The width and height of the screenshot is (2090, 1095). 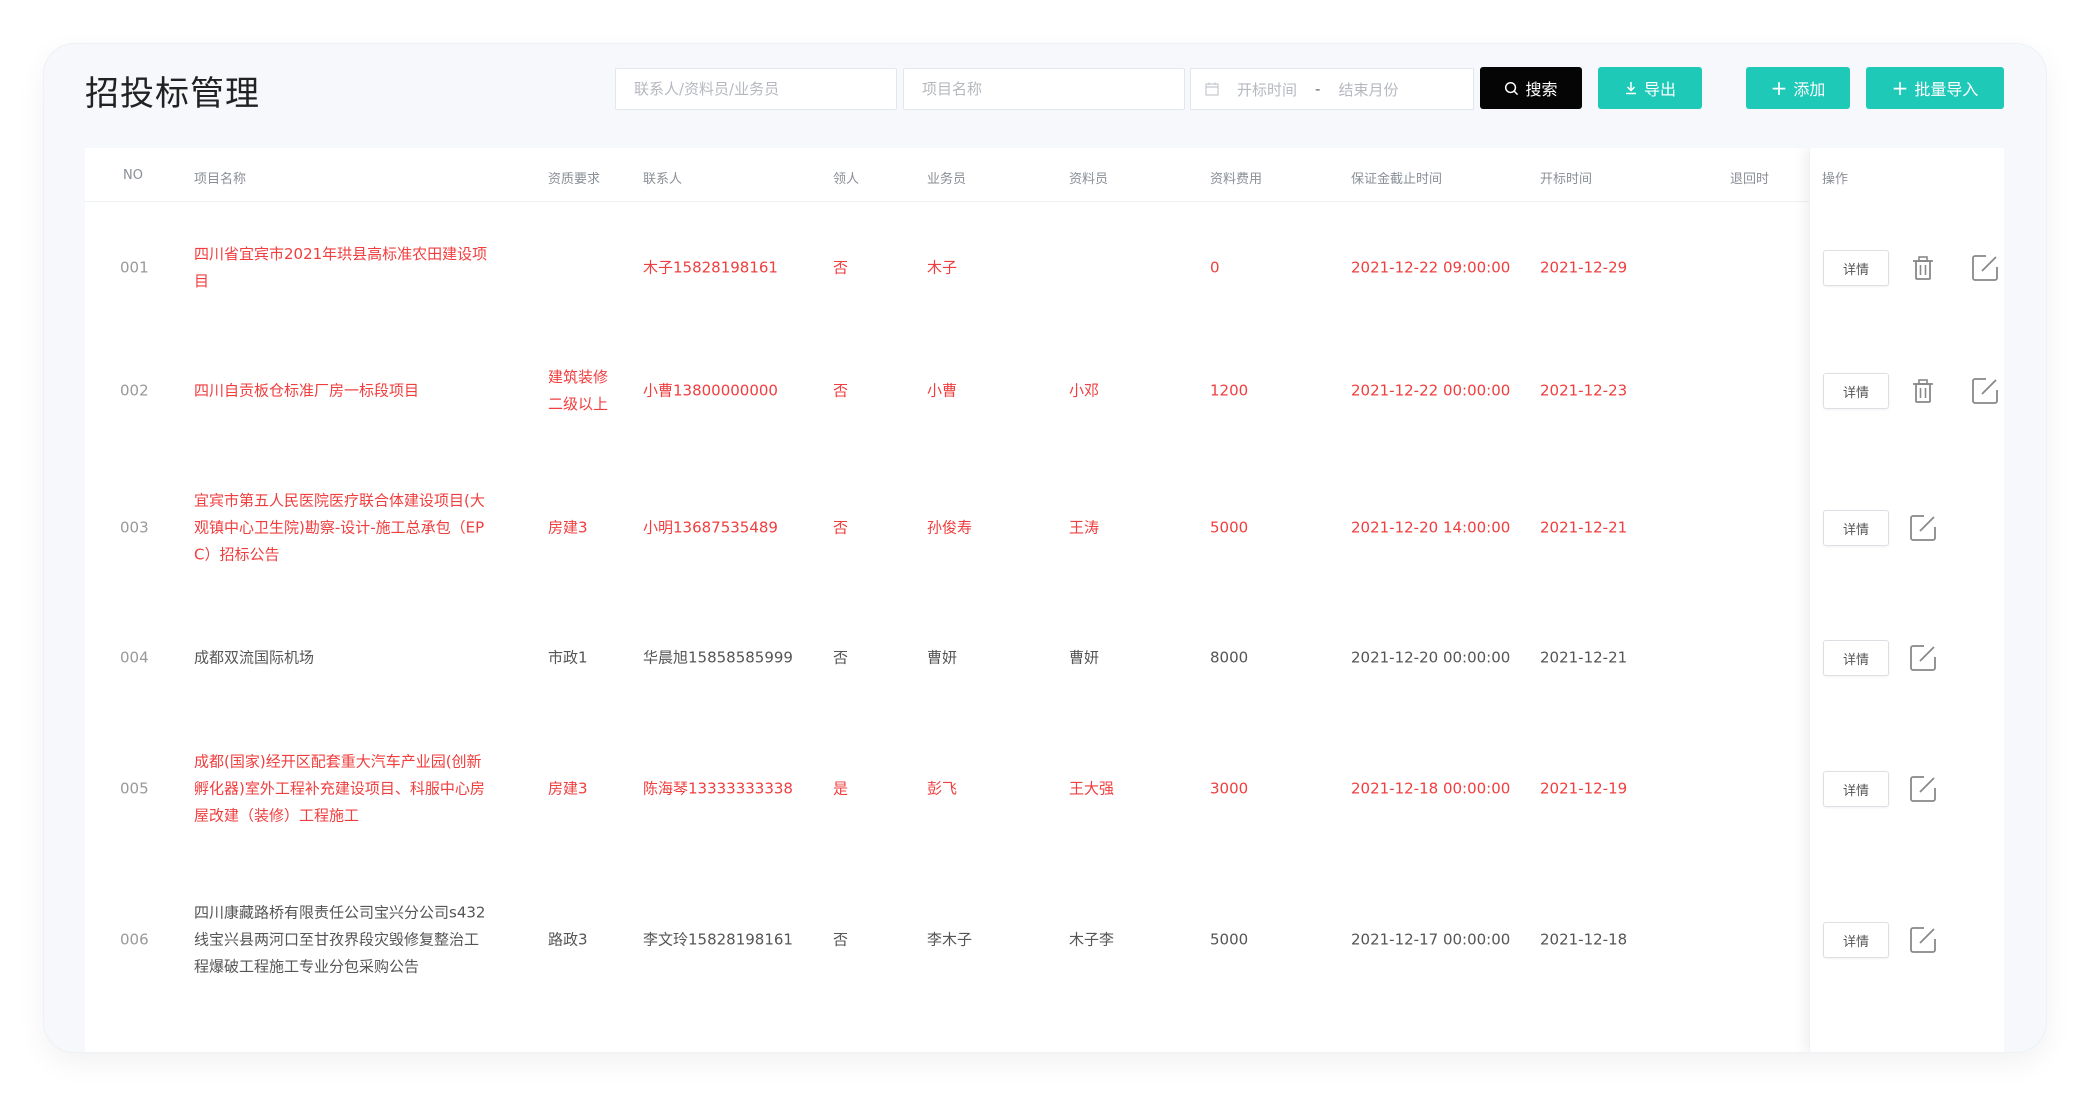 What do you see at coordinates (1229, 657) in the screenshot?
I see `data-fee: 8000` at bounding box center [1229, 657].